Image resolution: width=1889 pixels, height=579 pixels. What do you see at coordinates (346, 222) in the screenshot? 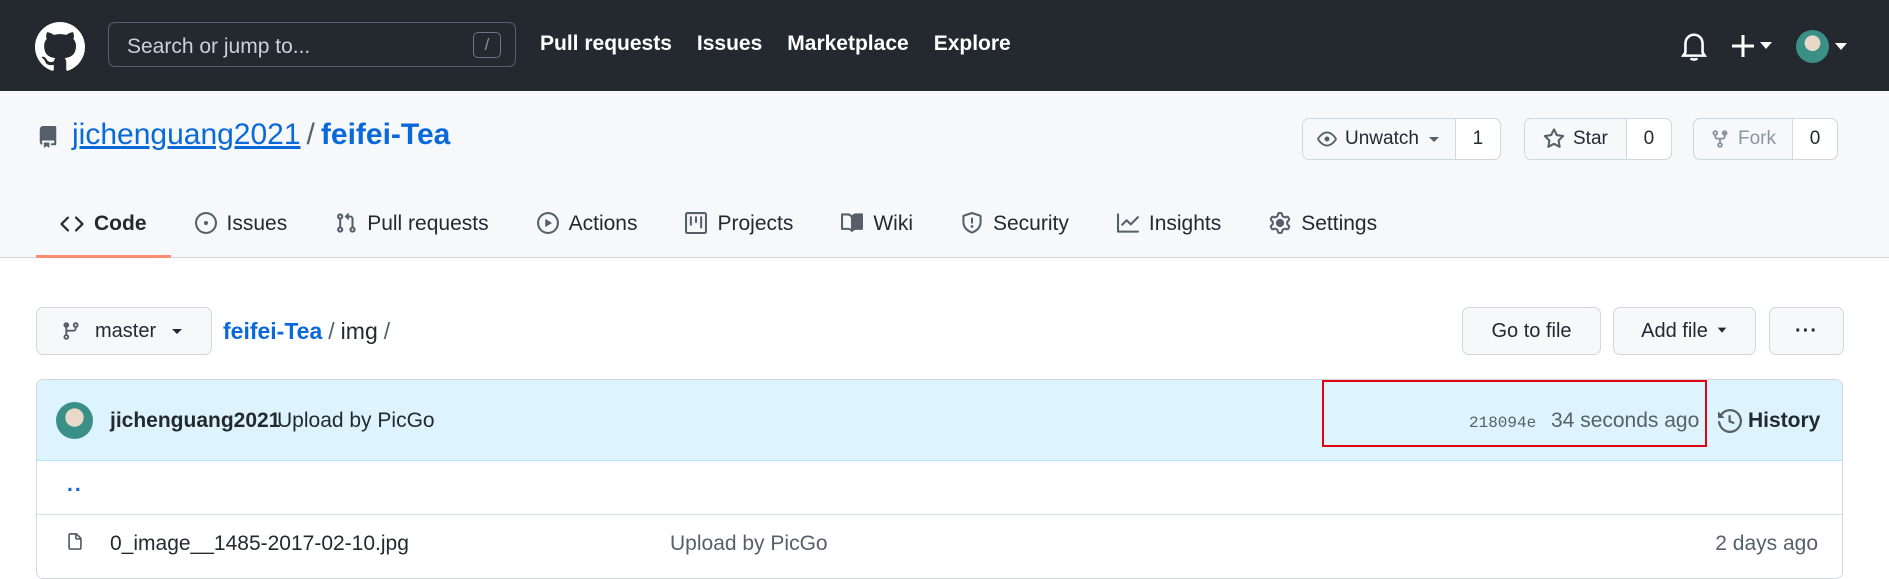
I see `pull-request-icon` at bounding box center [346, 222].